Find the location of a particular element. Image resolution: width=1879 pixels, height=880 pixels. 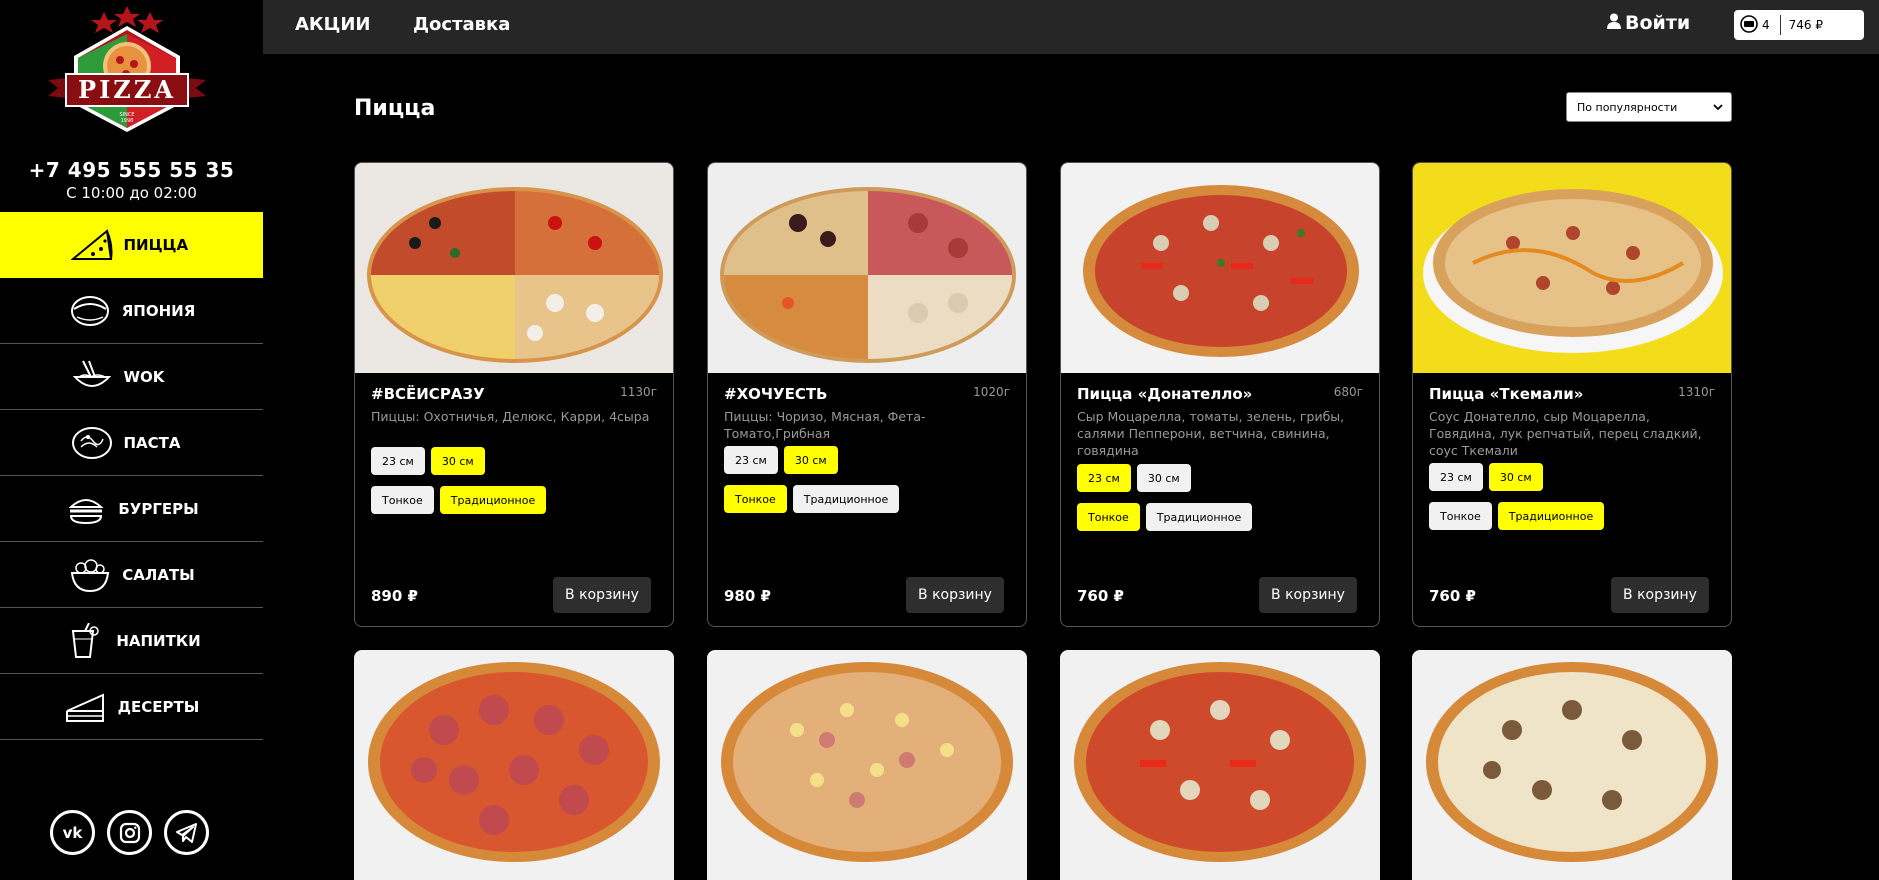

cake-slice-icon is located at coordinates (86, 707).